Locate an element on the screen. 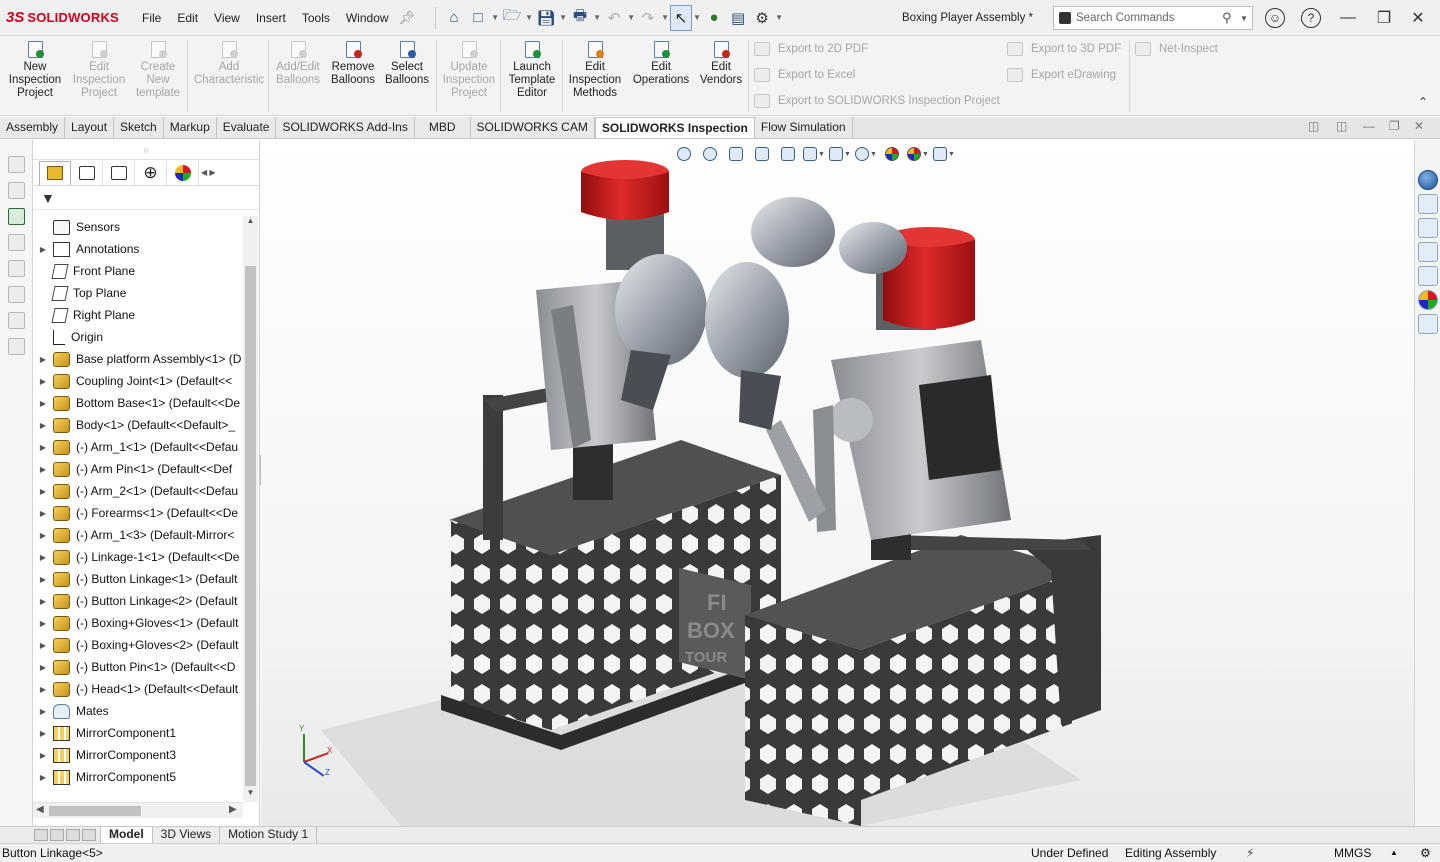 This screenshot has height=862, width=1440. remove-balloons-button: Remove Balloons is located at coordinates (353, 63).